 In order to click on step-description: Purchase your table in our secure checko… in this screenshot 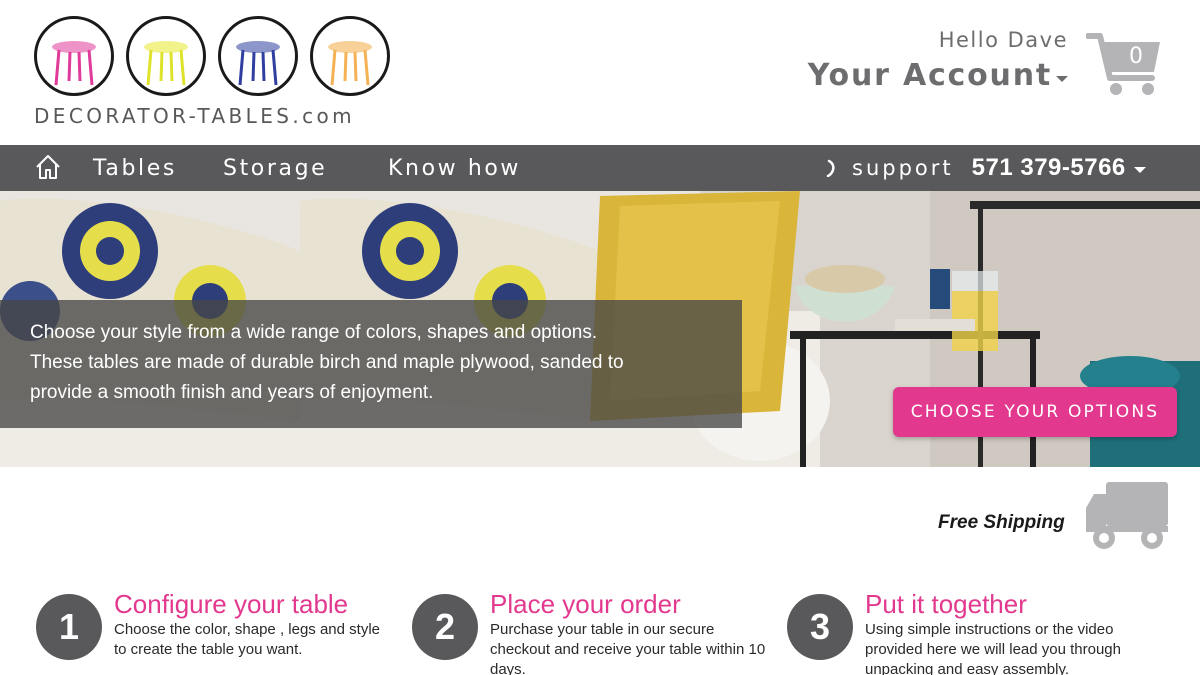, I will do `click(628, 648)`.